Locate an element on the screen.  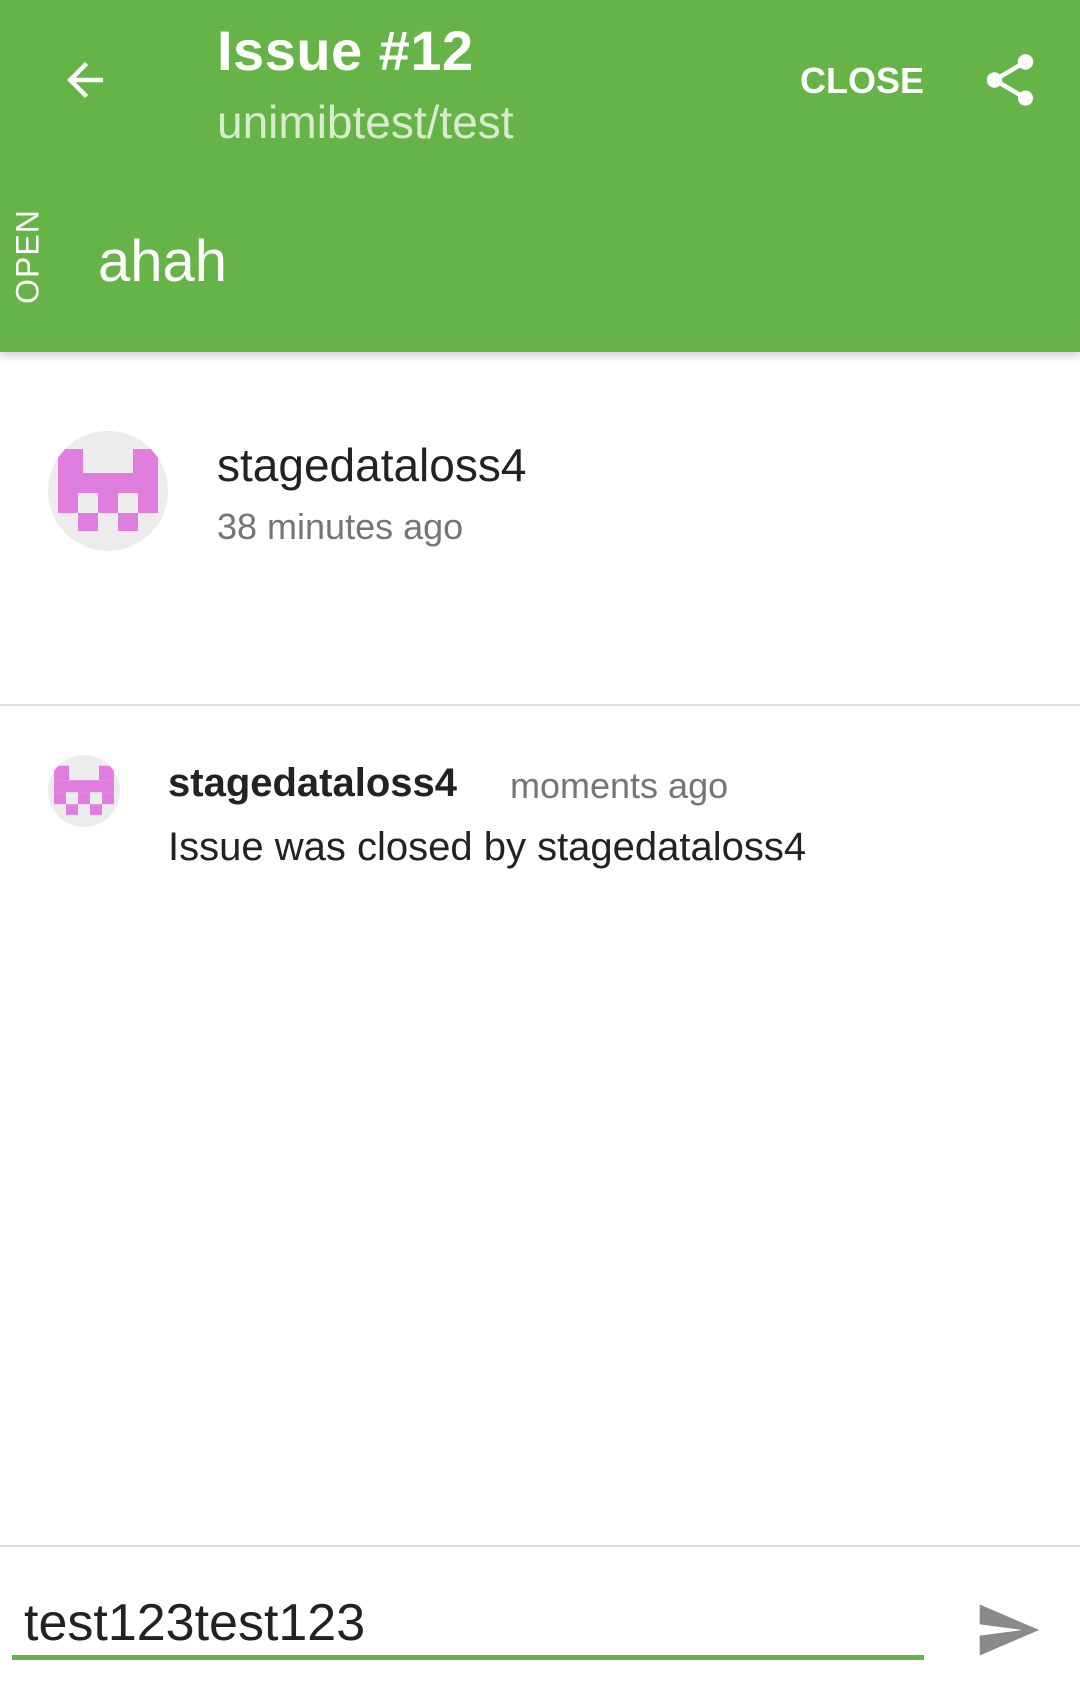
section-divider is located at coordinates (540, 705).